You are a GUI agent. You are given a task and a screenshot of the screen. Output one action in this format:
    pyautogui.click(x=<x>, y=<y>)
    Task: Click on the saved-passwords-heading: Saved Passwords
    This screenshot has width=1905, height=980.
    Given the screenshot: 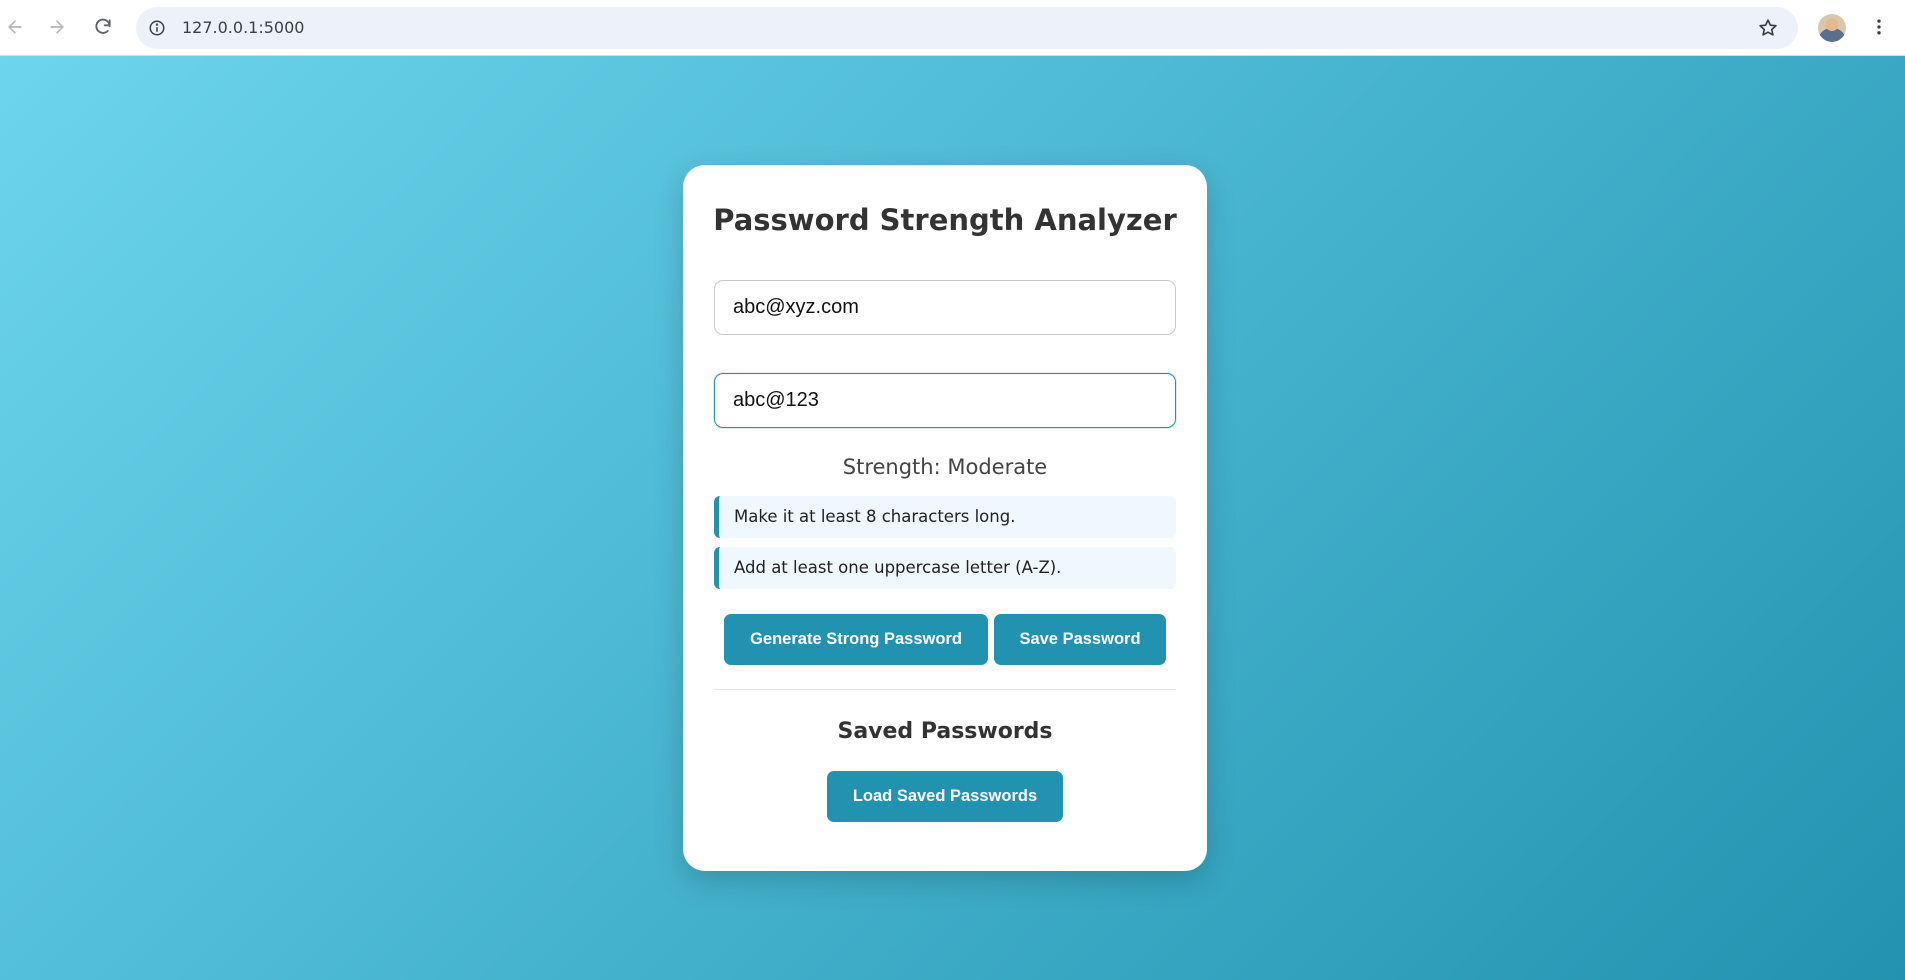 What is the action you would take?
    pyautogui.click(x=945, y=731)
    